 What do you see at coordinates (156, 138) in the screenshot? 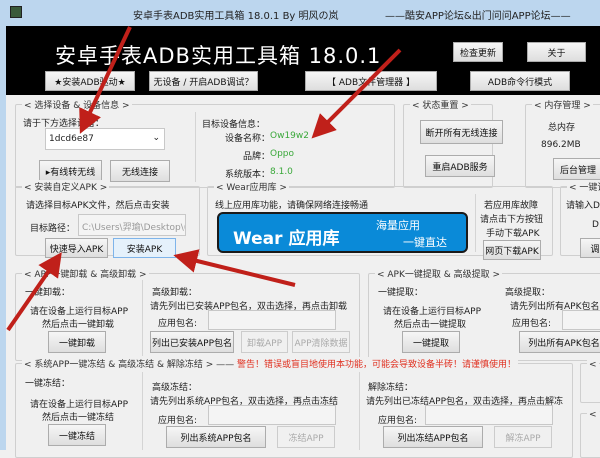
I see `chevron-down-icon: ⌄` at bounding box center [156, 138].